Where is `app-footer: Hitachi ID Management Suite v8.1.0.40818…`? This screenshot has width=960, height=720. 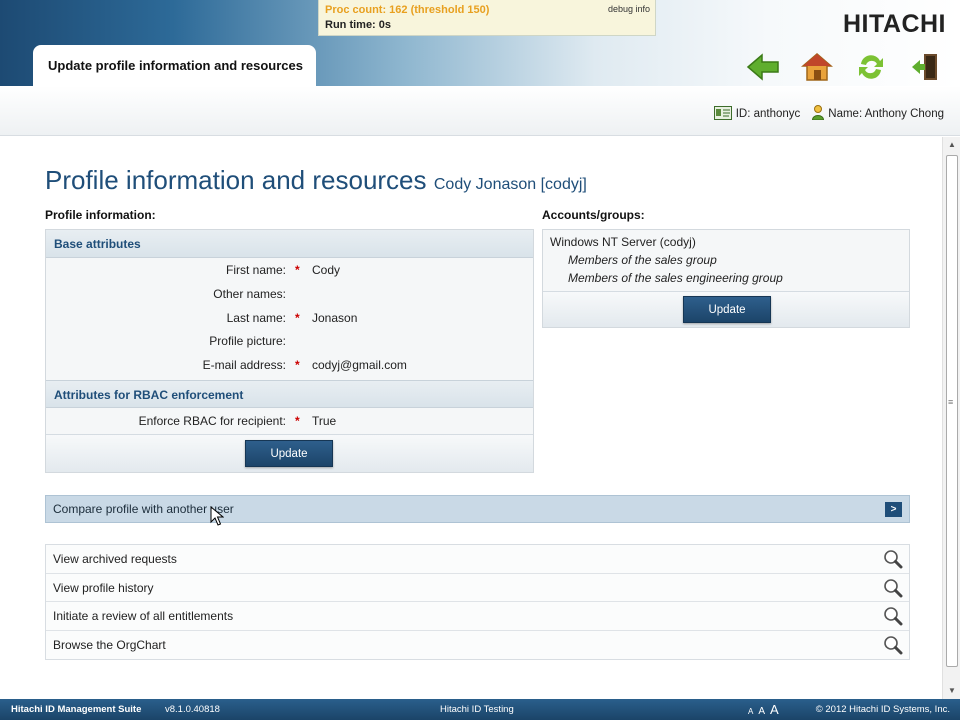 app-footer: Hitachi ID Management Suite v8.1.0.40818… is located at coordinates (480, 709).